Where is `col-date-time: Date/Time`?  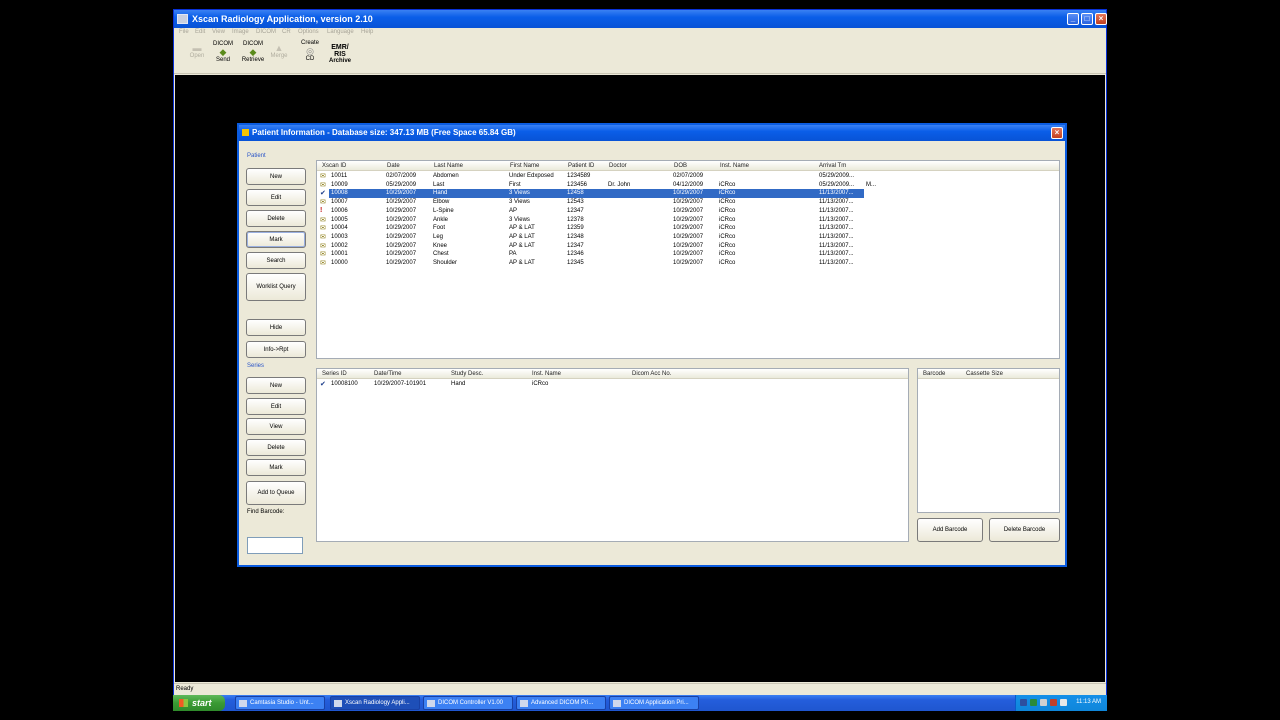 col-date-time: Date/Time is located at coordinates (387, 374).